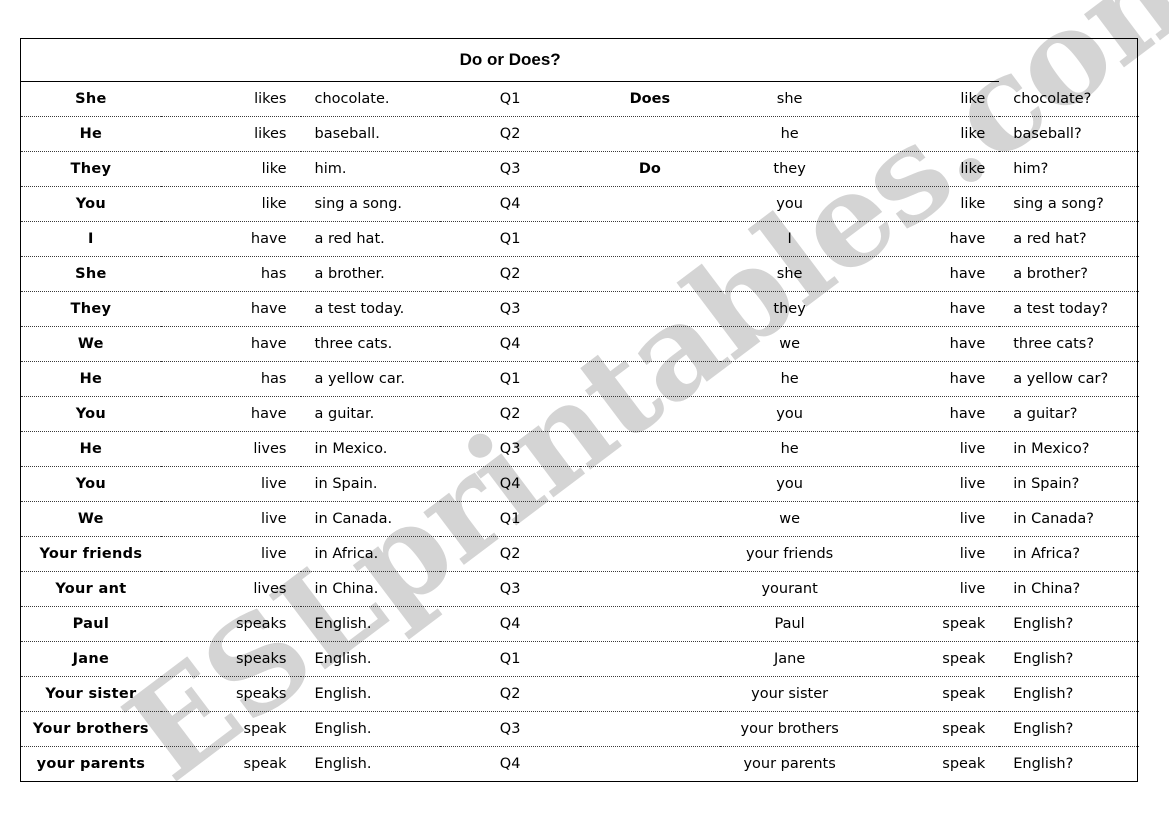 Image resolution: width=1169 pixels, height=821 pixels. What do you see at coordinates (789, 729) in the screenshot?
I see `cell-question-subject: your brothers` at bounding box center [789, 729].